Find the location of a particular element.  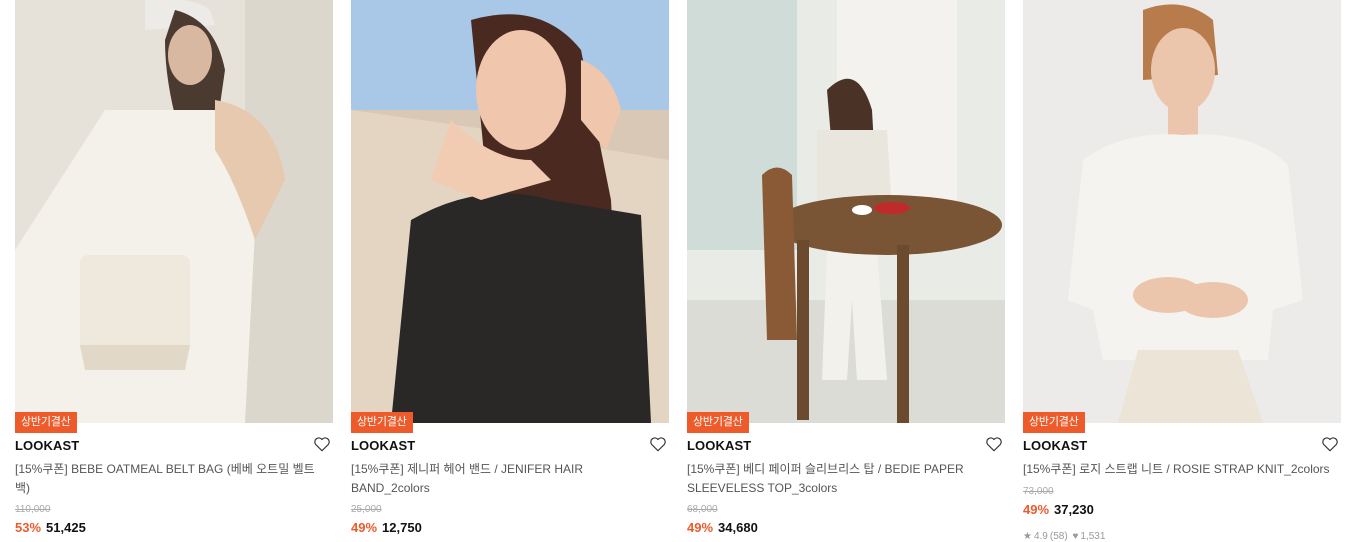

review-count: (58) is located at coordinates (1058, 536).